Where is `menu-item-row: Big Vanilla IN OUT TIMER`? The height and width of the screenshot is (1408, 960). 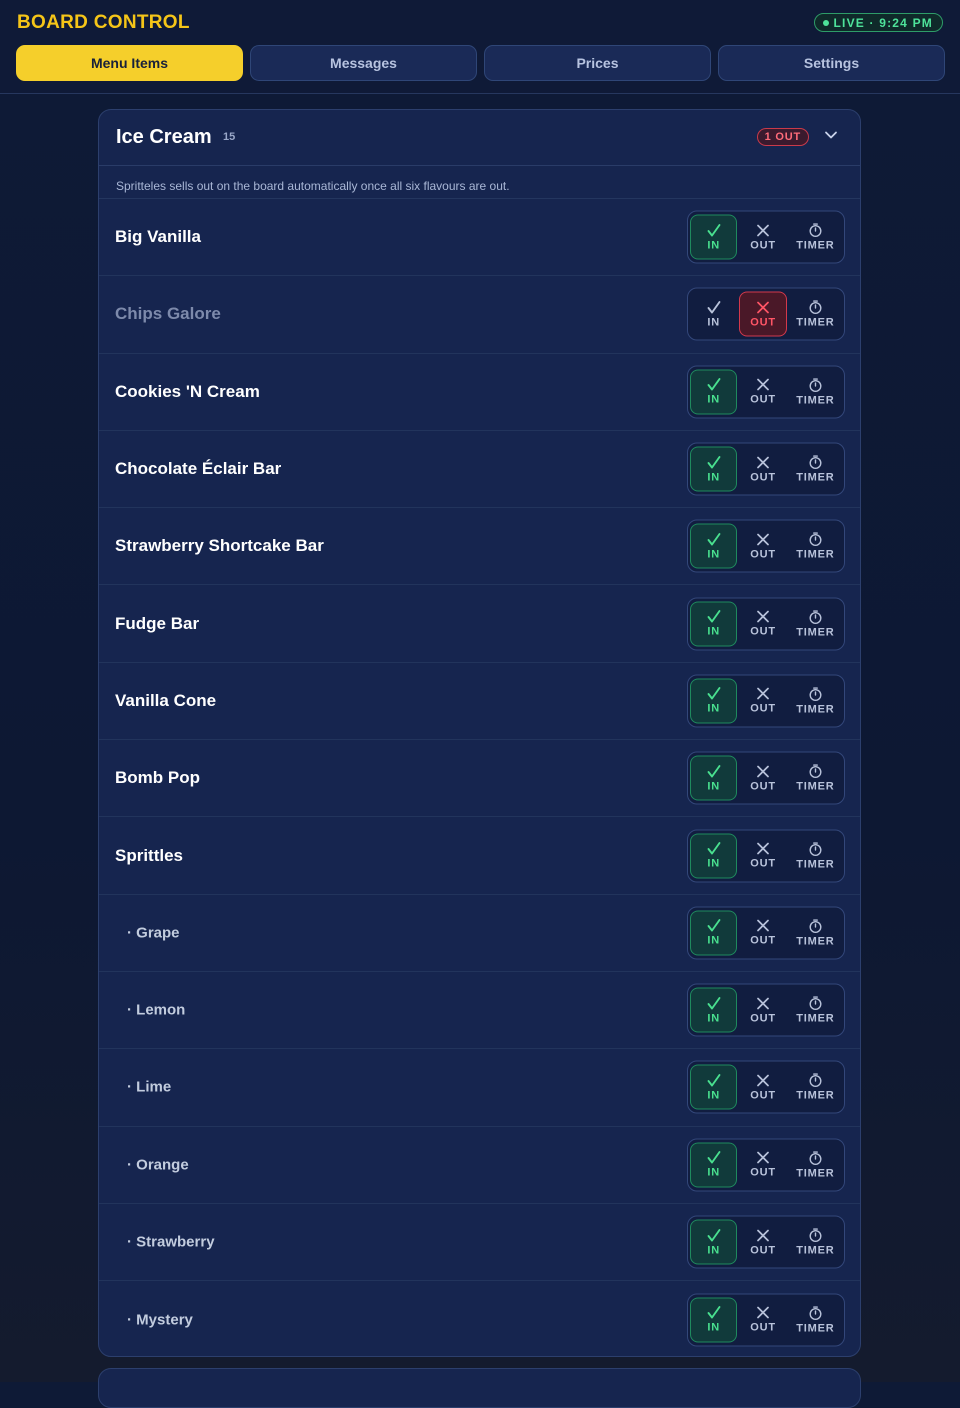
menu-item-row: Big Vanilla IN OUT TIMER is located at coordinates (479, 238).